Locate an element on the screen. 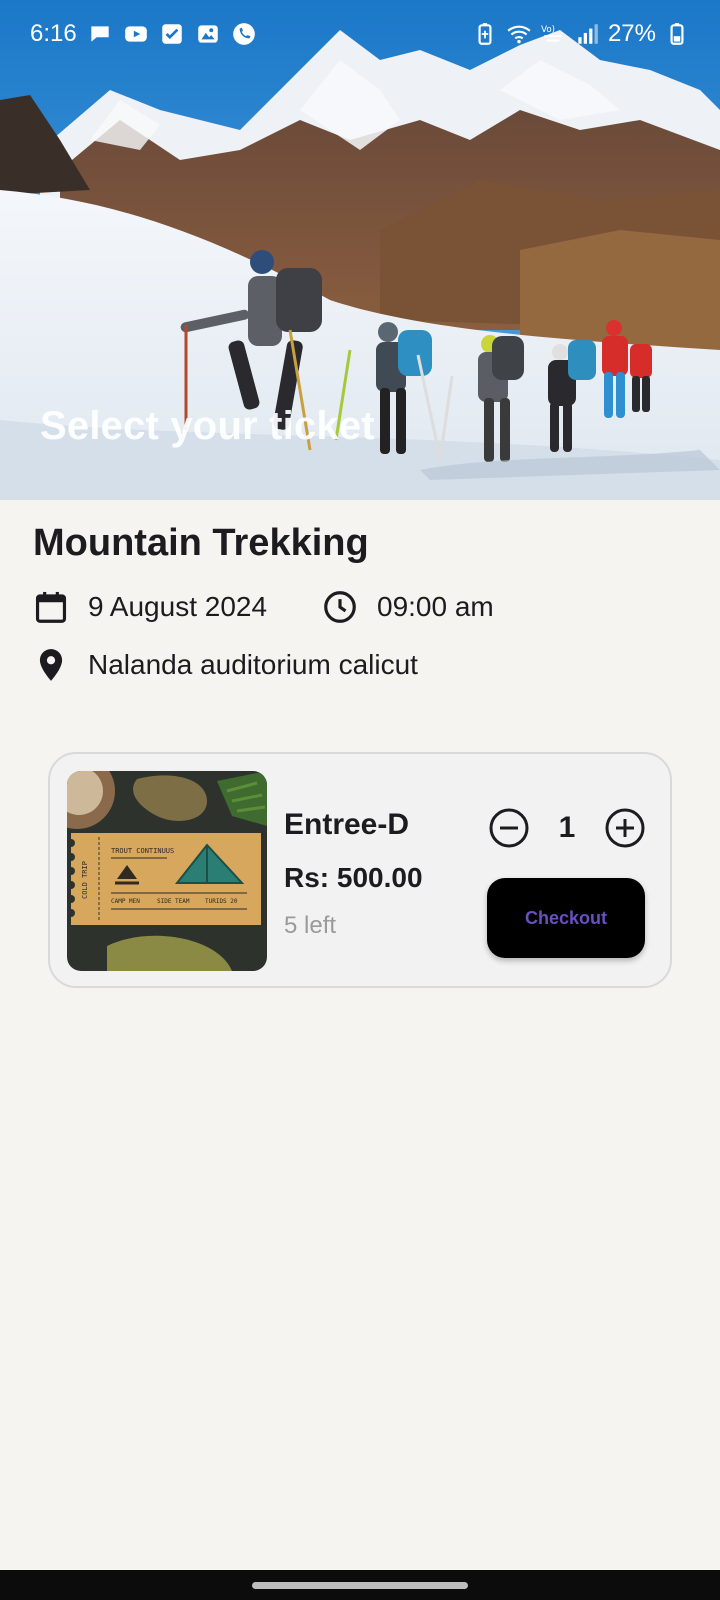 This screenshot has width=720, height=1600. volte-icon: Vo) is located at coordinates (553, 34).